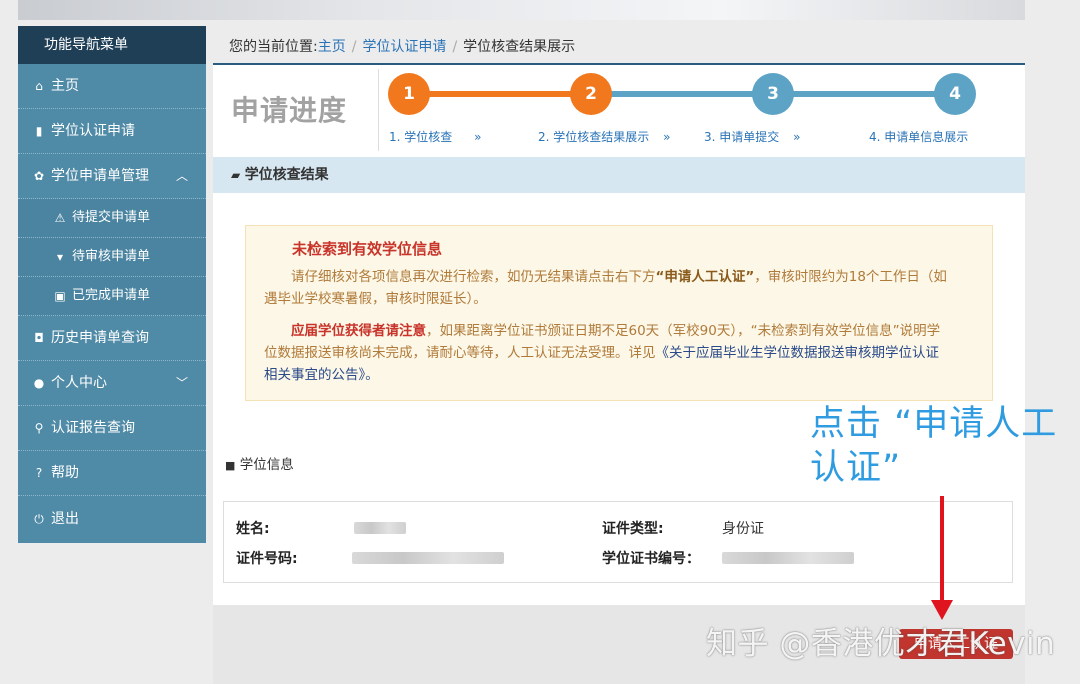 The width and height of the screenshot is (1080, 684). Describe the element at coordinates (236, 175) in the screenshot. I see `comment-icon: ▰` at that location.